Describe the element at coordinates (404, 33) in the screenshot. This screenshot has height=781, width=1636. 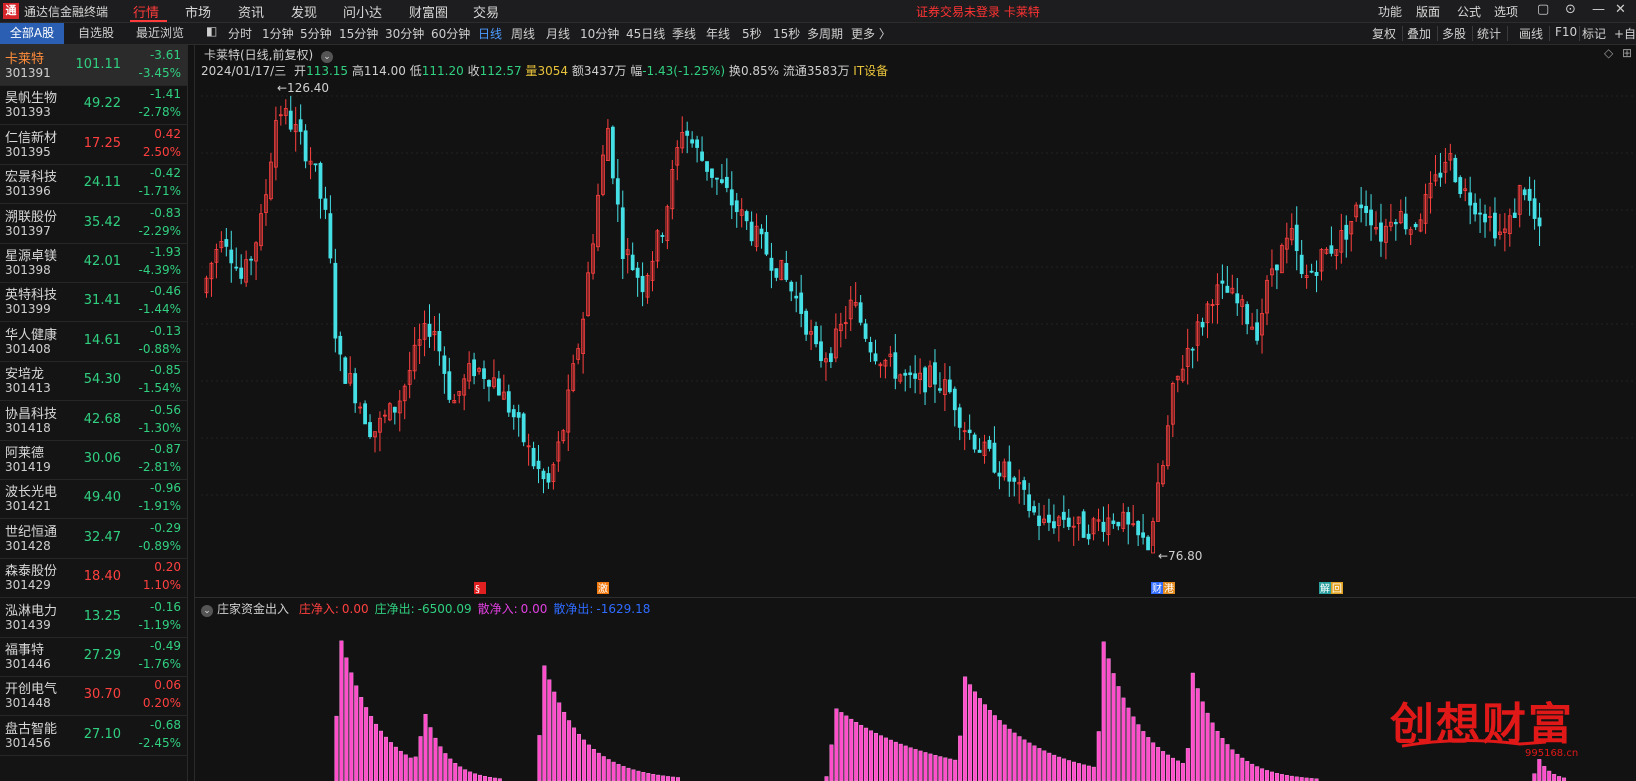
I see `period-30min: 30分钟` at that location.